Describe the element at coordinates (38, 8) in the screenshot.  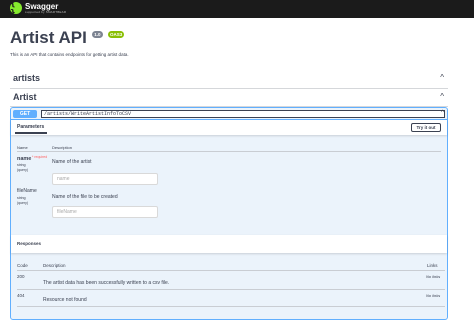
I see `swagger-logo: { } Swagger supported by SMARTBEAR` at that location.